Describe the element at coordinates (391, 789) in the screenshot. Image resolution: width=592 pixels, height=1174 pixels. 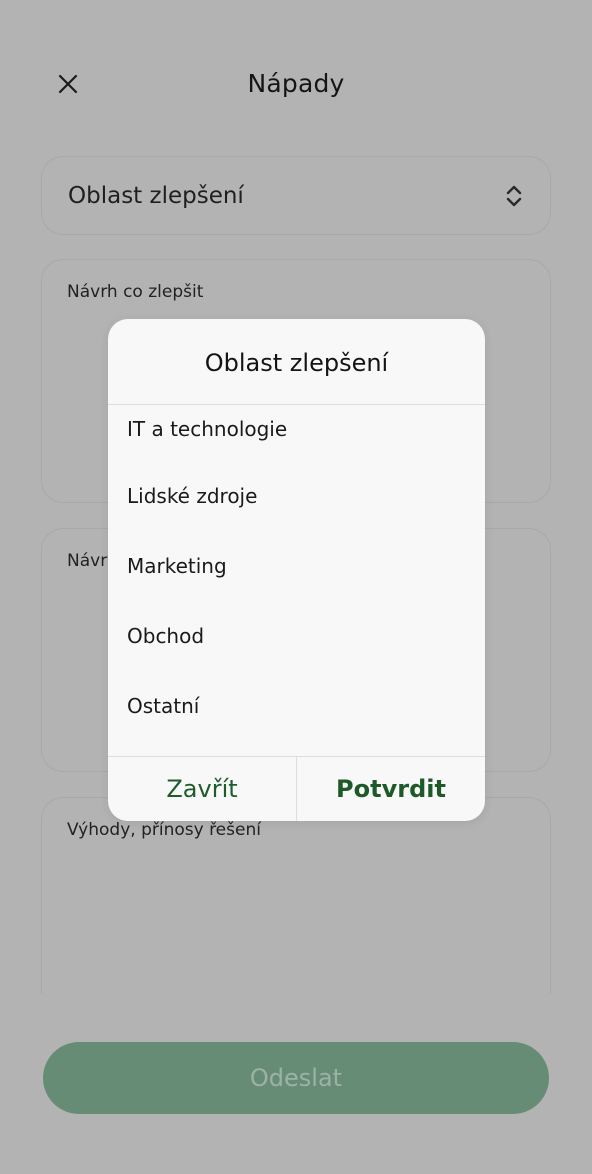
I see `confirm-button: Potvrdit` at that location.